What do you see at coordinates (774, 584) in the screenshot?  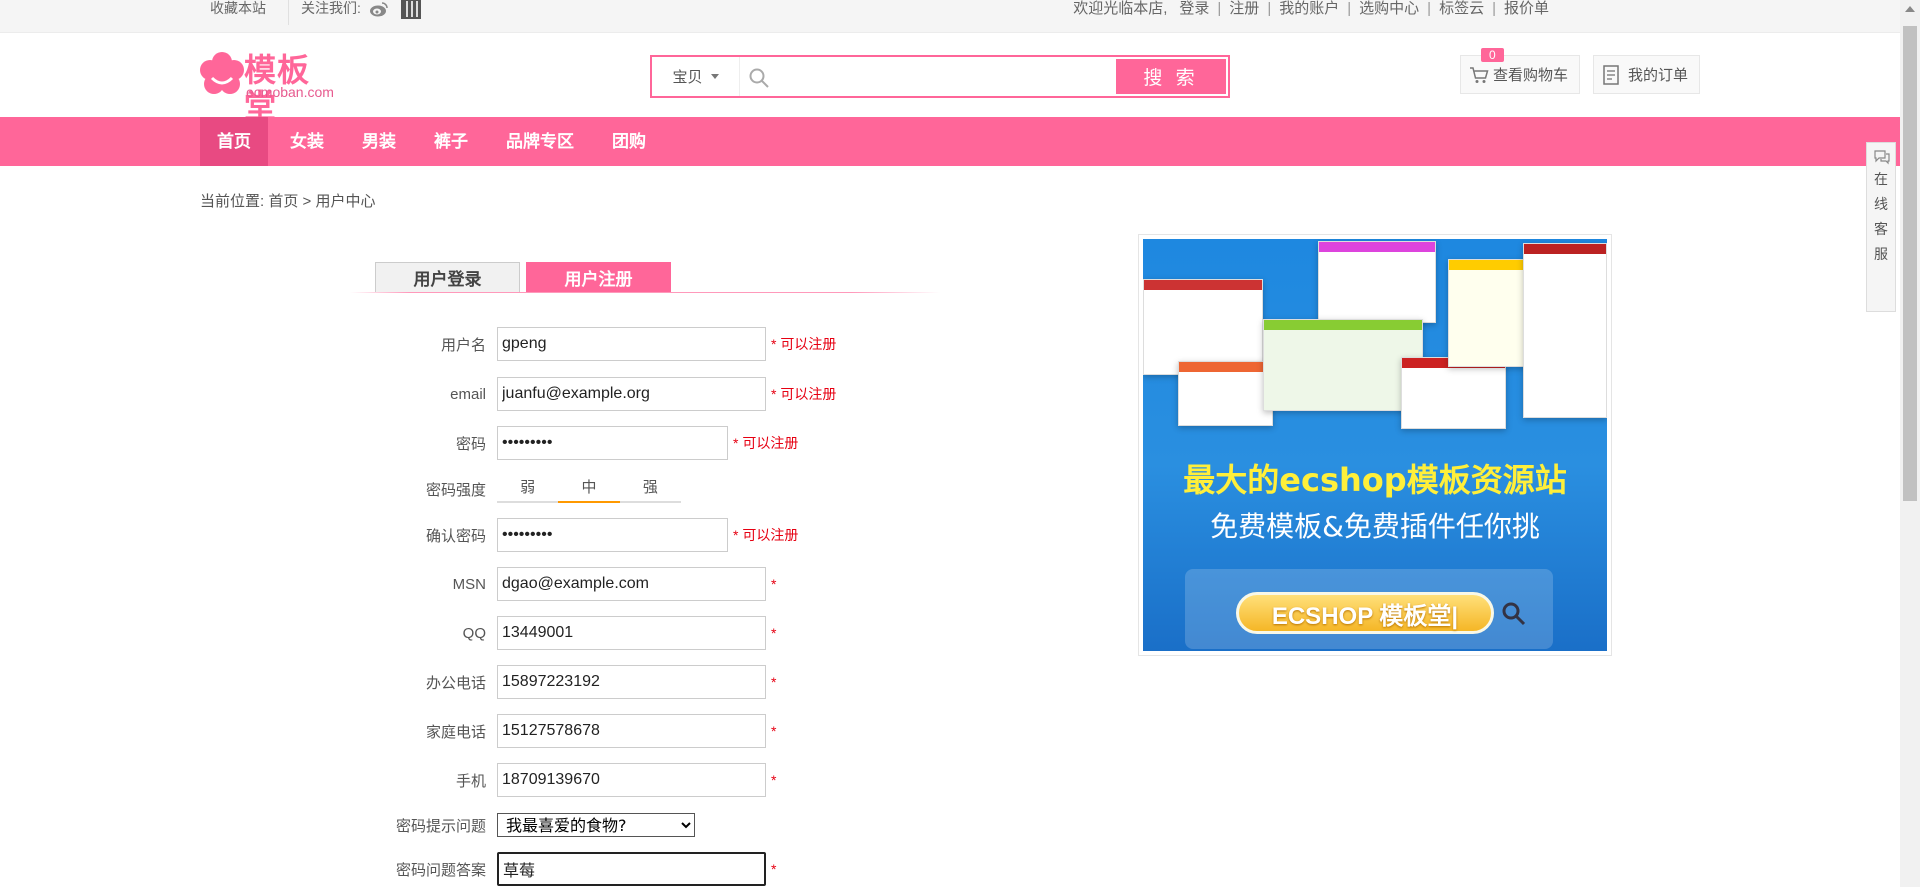 I see `msn-required: *` at bounding box center [774, 584].